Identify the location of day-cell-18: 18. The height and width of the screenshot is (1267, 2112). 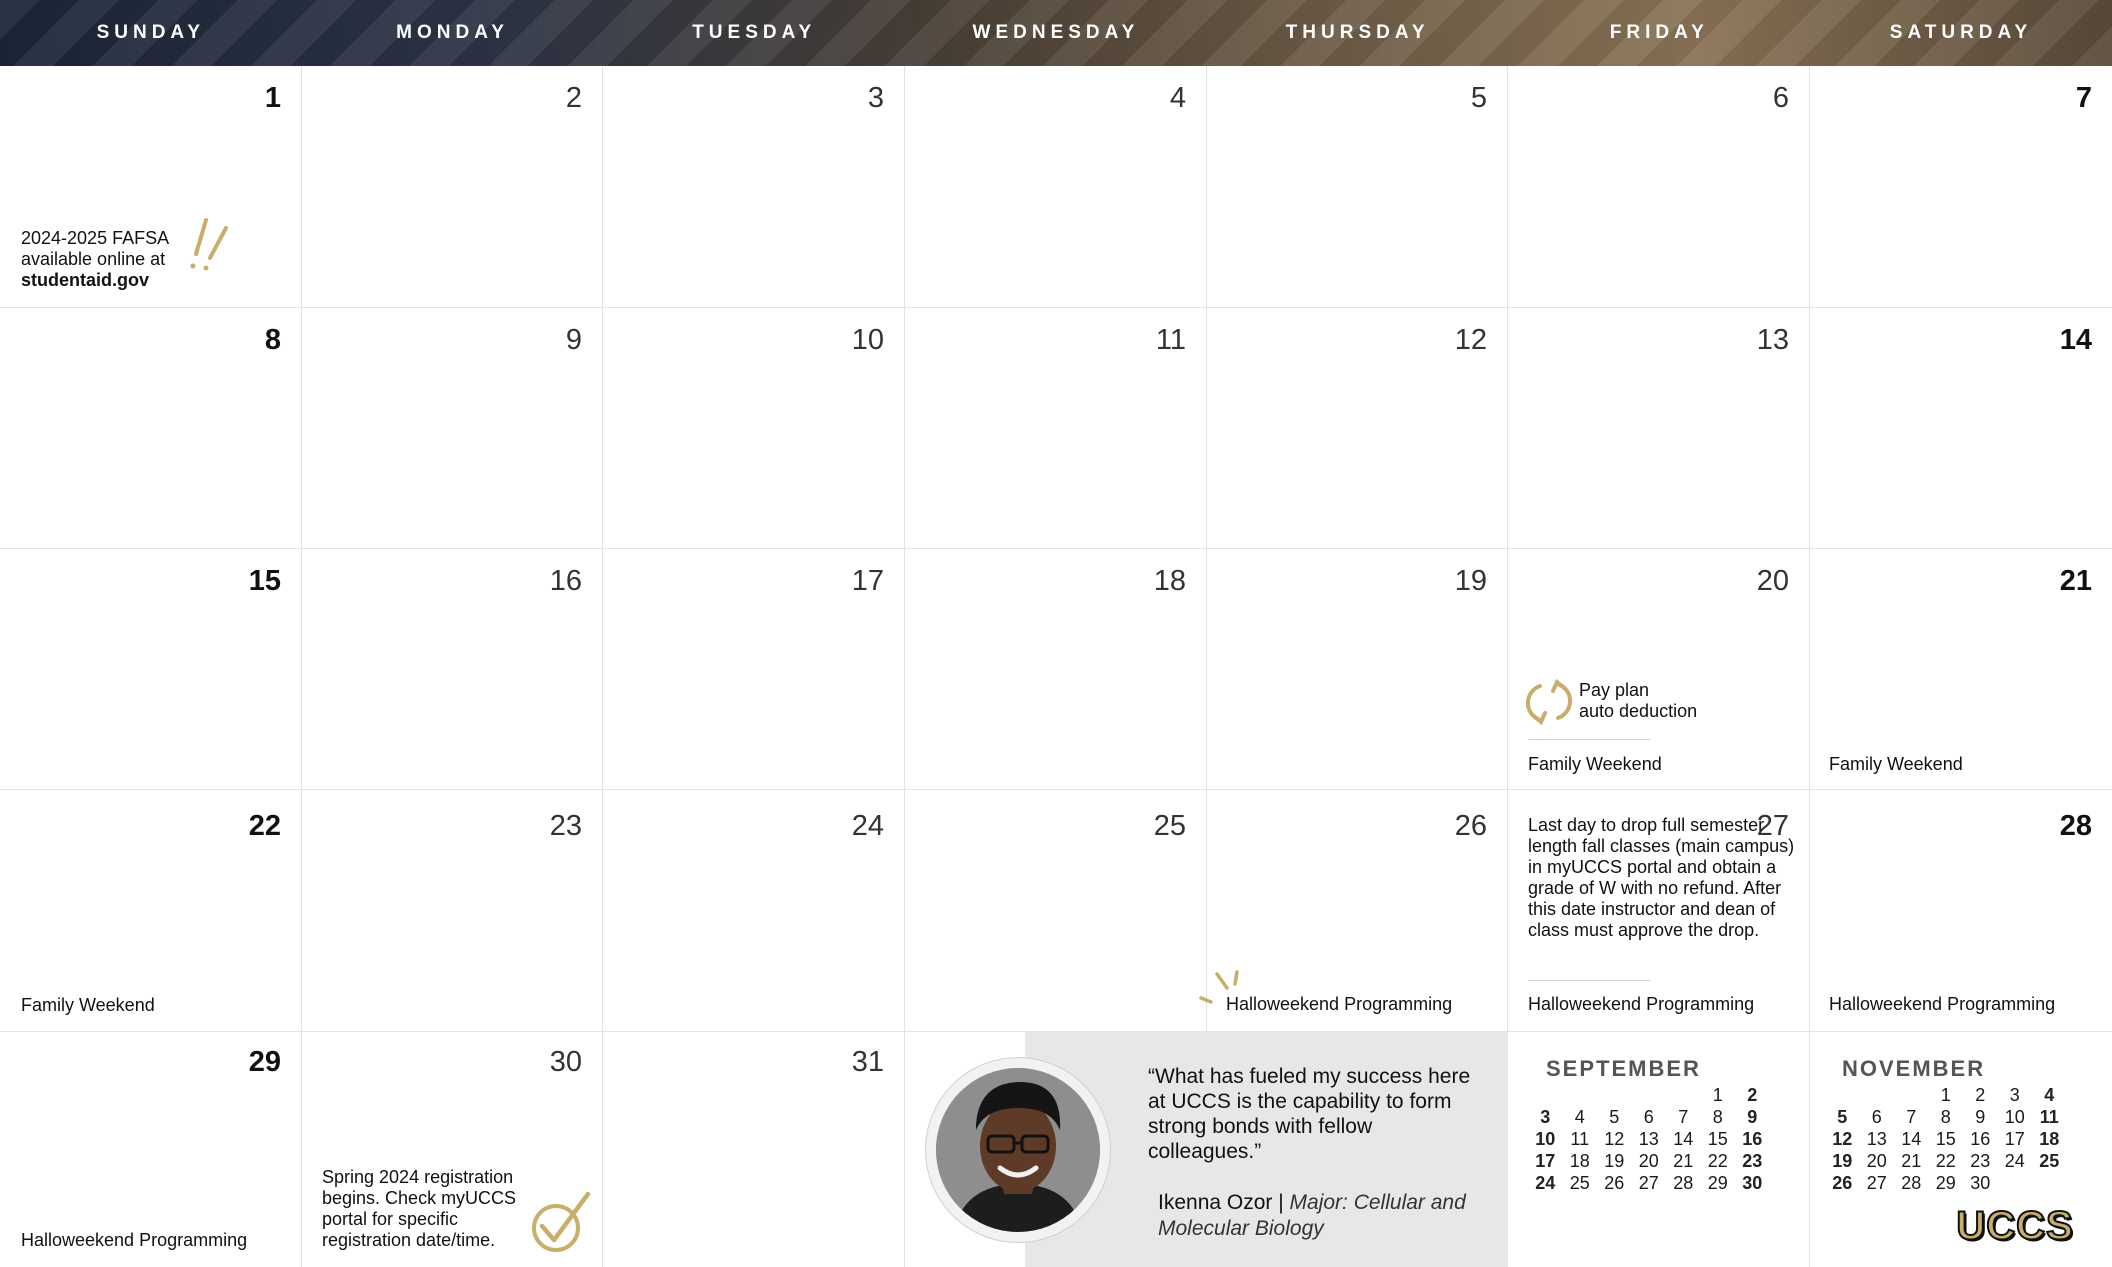
(1056, 669).